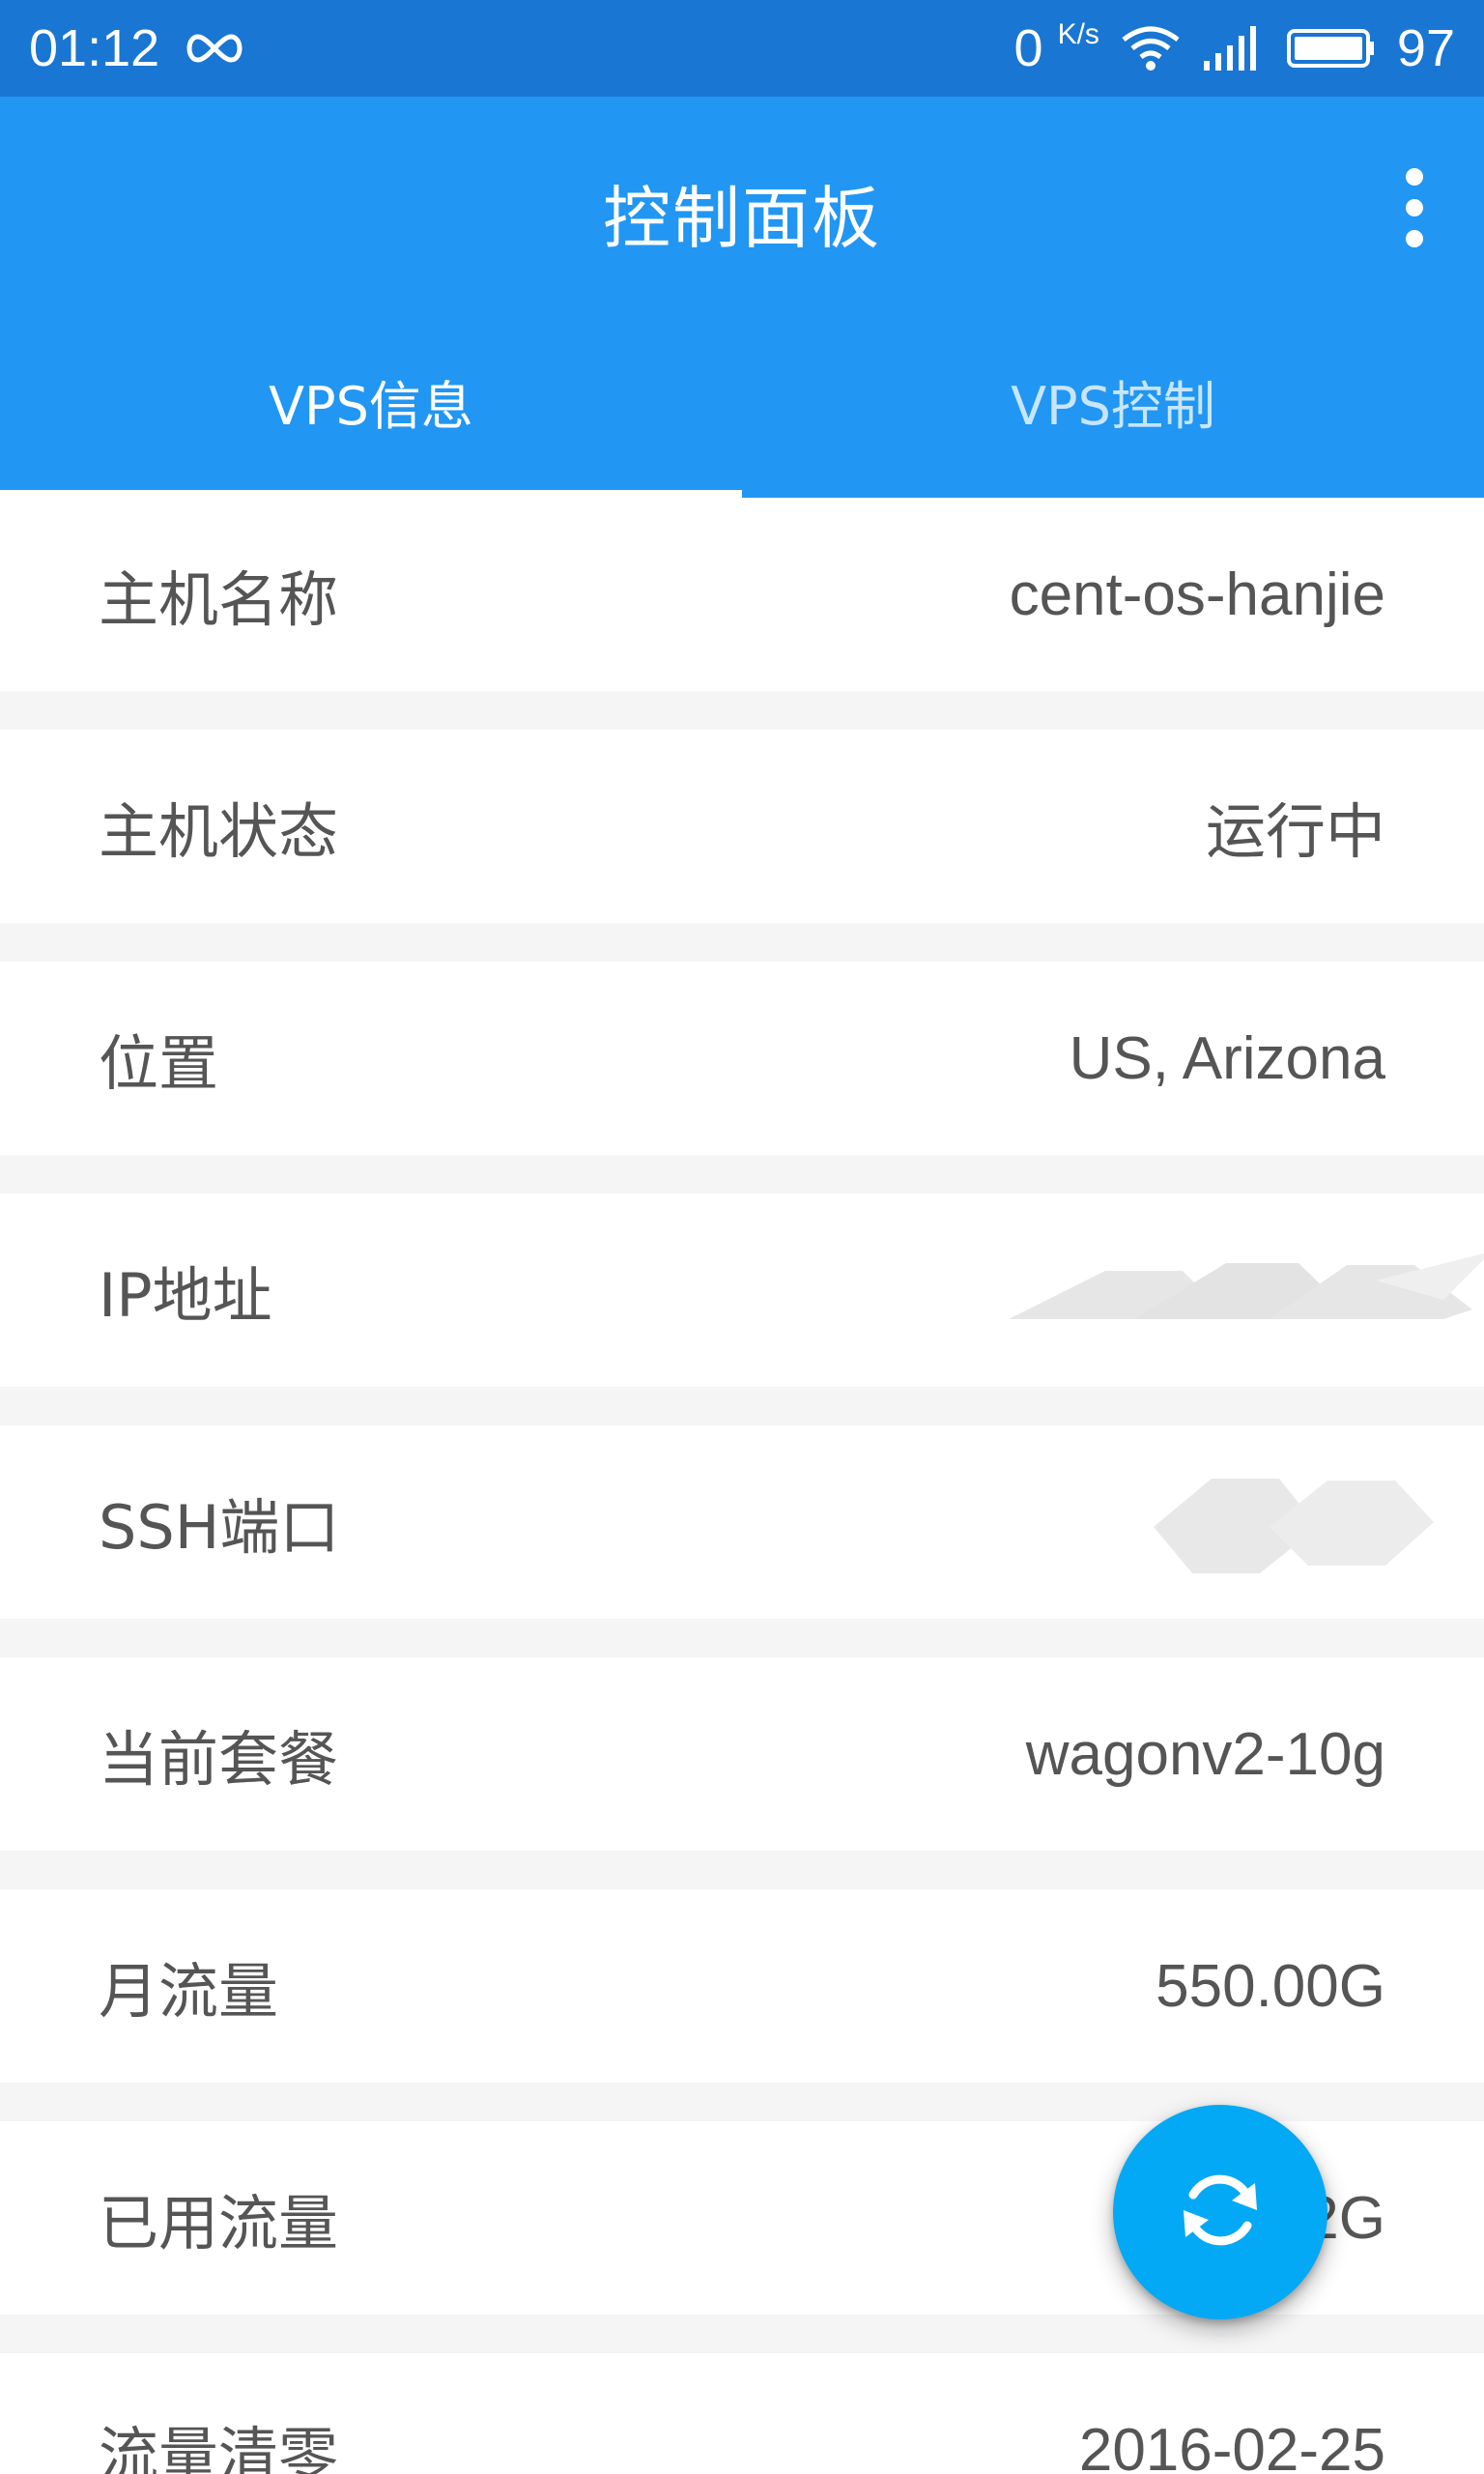  Describe the element at coordinates (95, 48) in the screenshot. I see `status-time: 01:12` at that location.